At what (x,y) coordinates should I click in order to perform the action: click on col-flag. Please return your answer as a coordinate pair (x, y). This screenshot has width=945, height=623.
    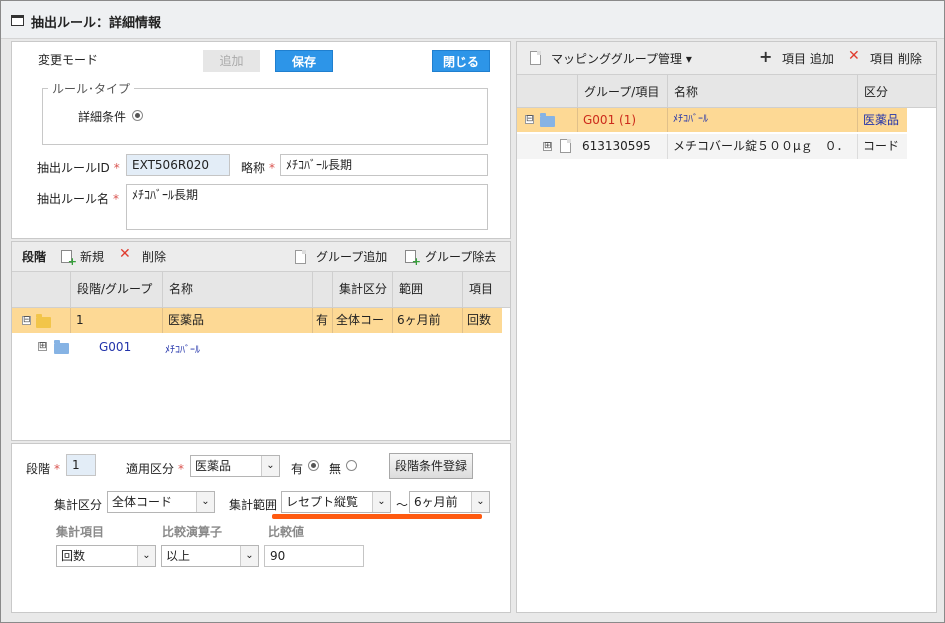
    Looking at the image, I should click on (322, 289).